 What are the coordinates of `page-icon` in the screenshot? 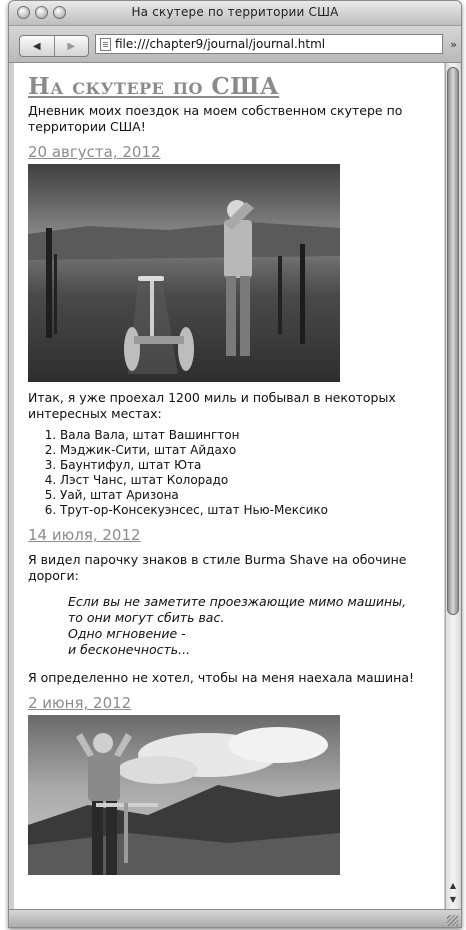 It's located at (105, 44).